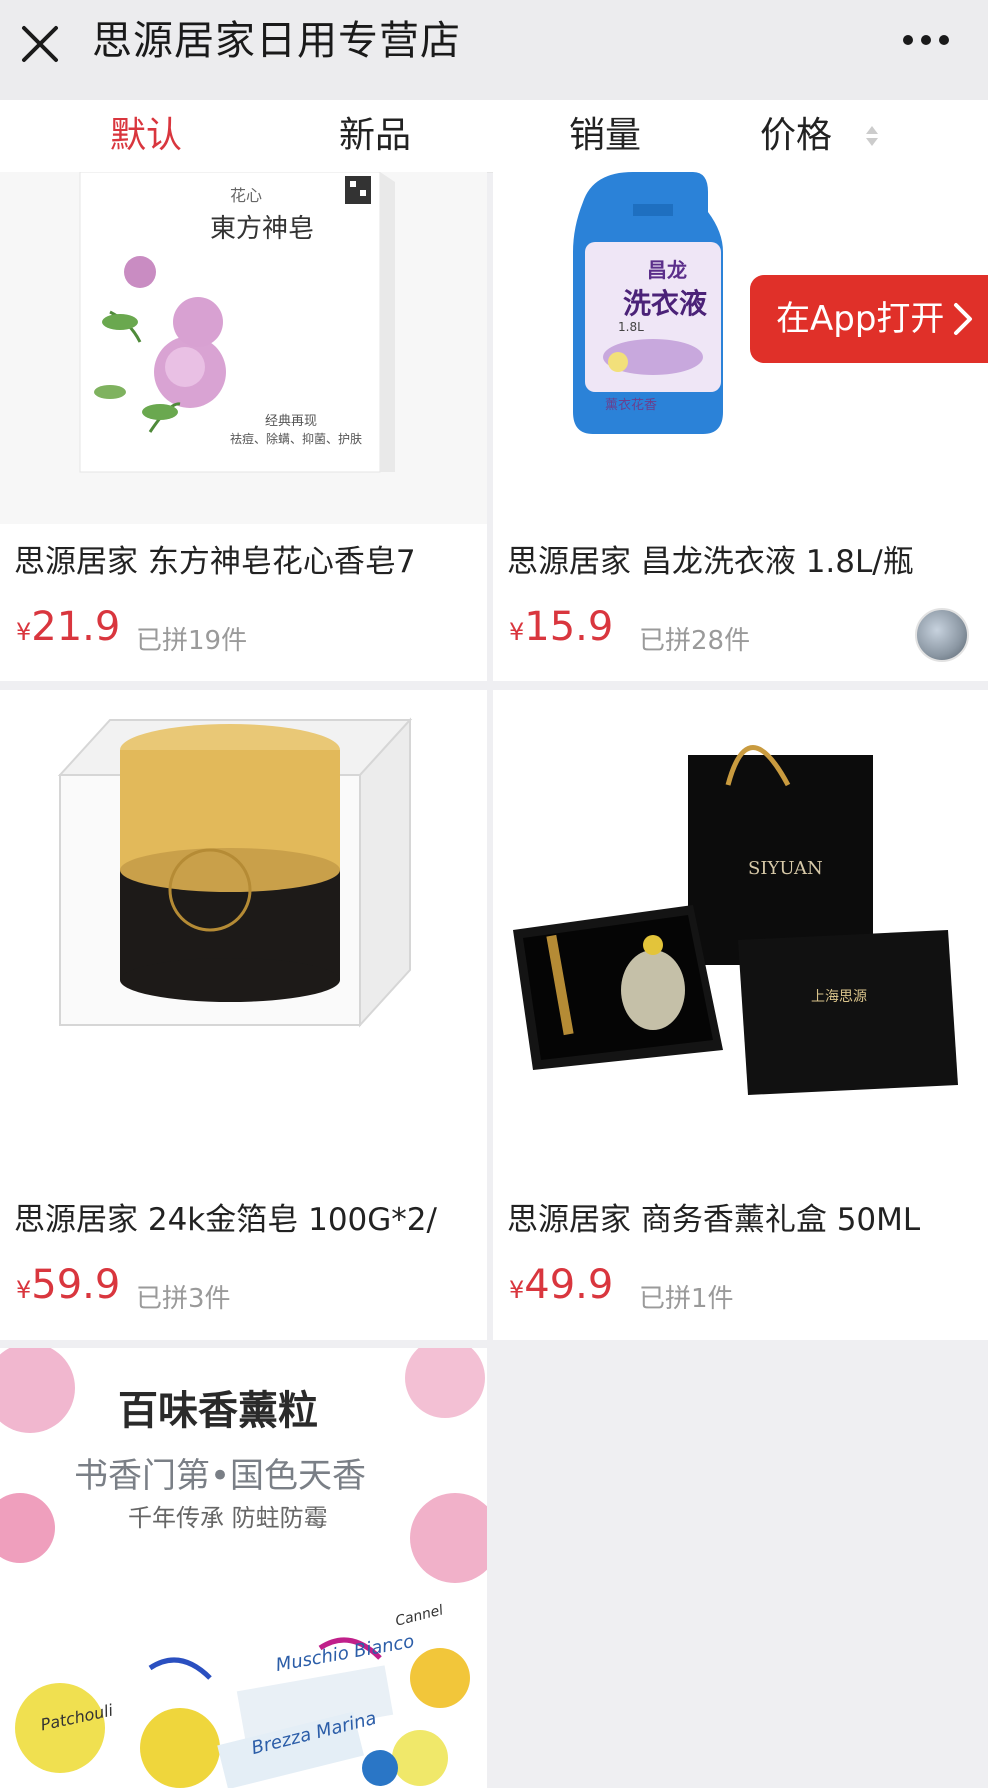 The width and height of the screenshot is (988, 1788). I want to click on chevron-right-icon, so click(963, 319).